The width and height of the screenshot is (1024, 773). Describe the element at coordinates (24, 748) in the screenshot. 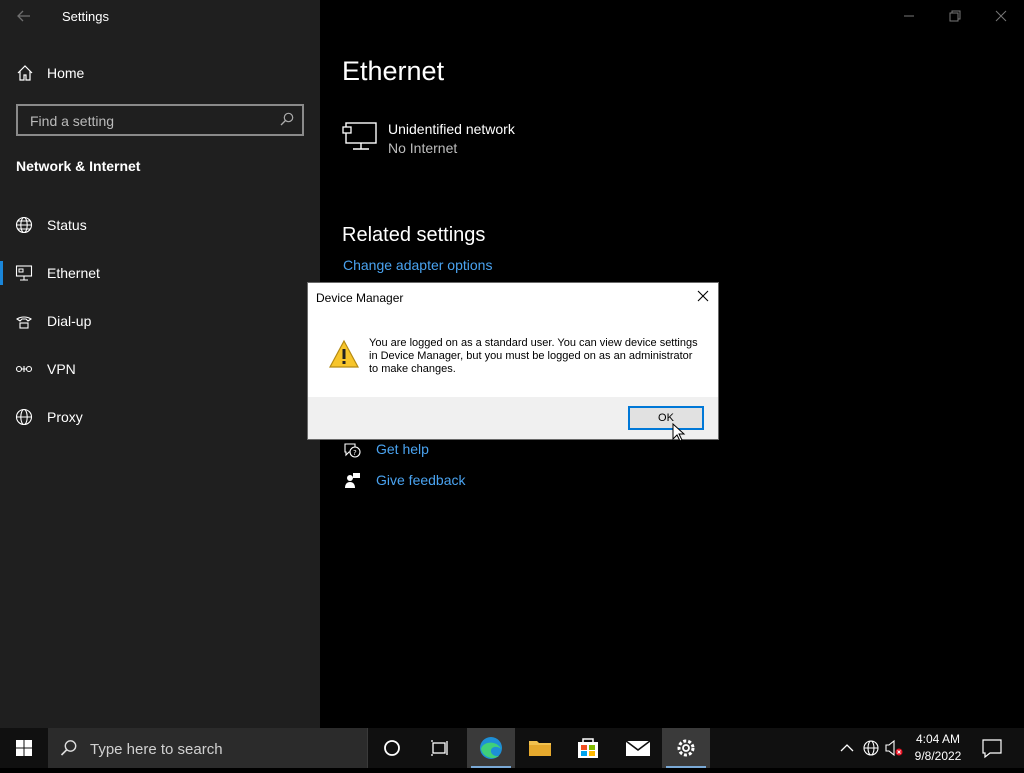

I see `start-button` at that location.